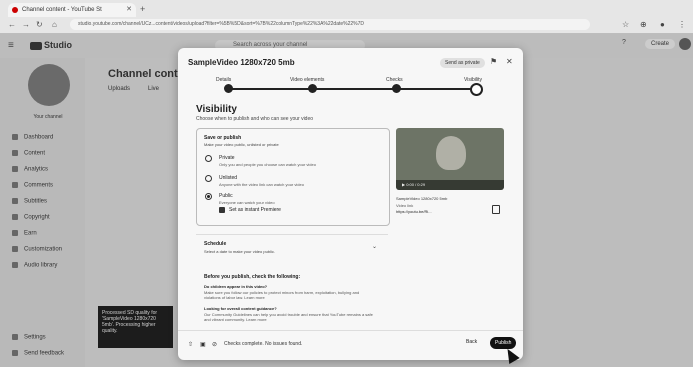  Describe the element at coordinates (15, 249) in the screenshot. I see `customization-icon` at that location.